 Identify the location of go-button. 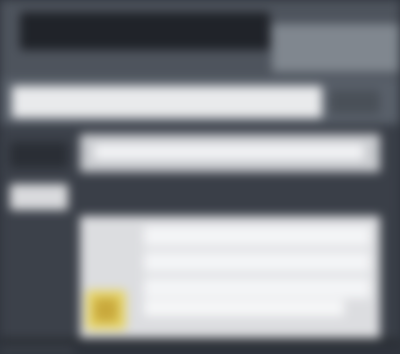
(355, 102).